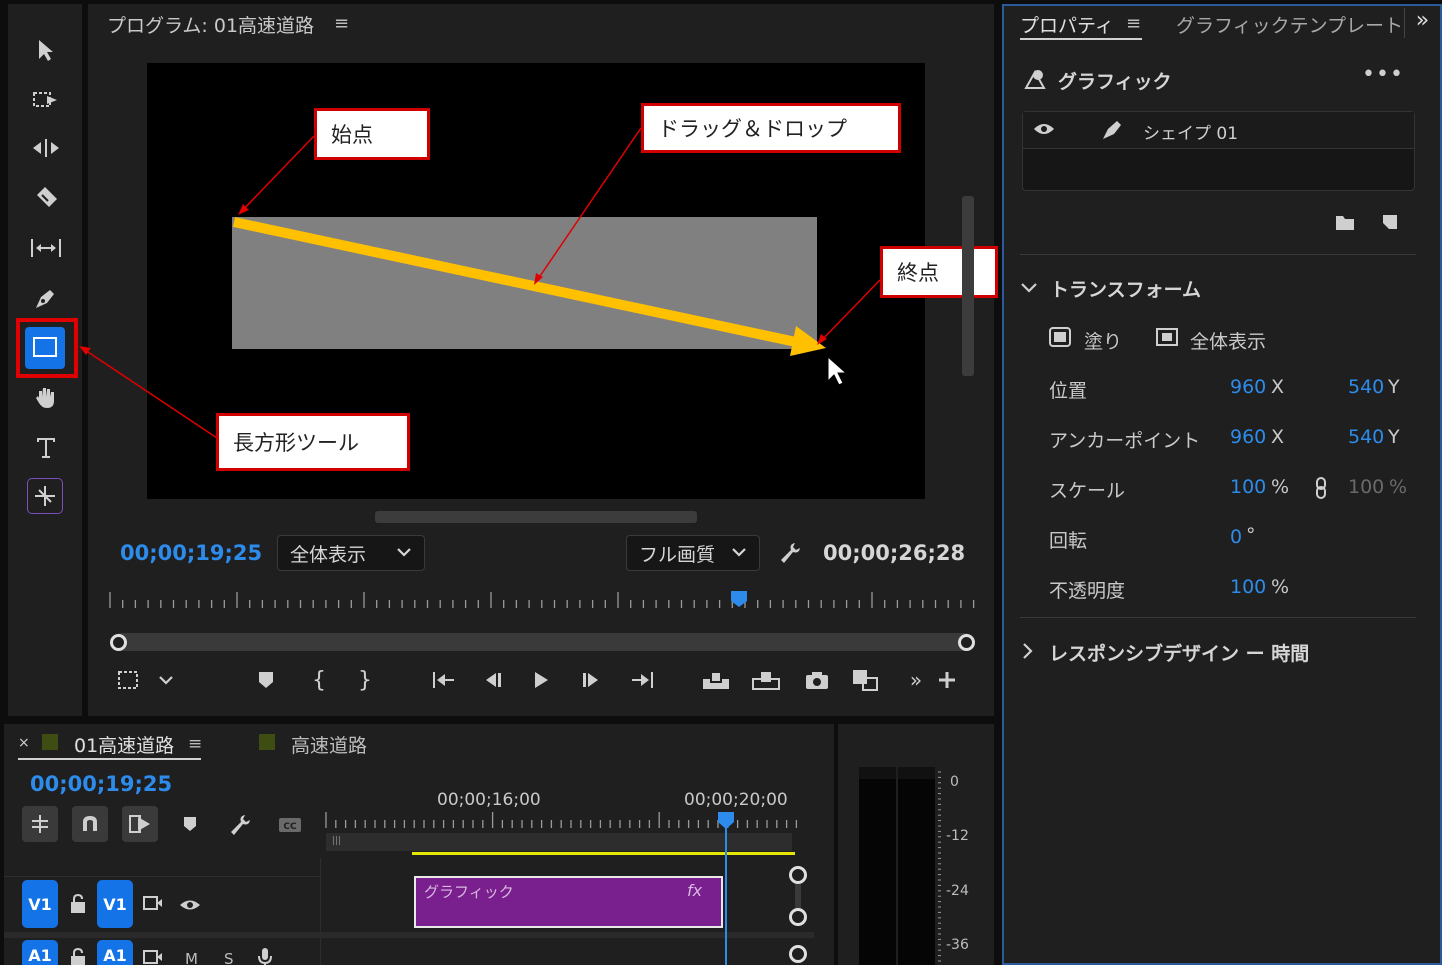 This screenshot has height=965, width=1442. I want to click on go-to-out-button, so click(642, 680).